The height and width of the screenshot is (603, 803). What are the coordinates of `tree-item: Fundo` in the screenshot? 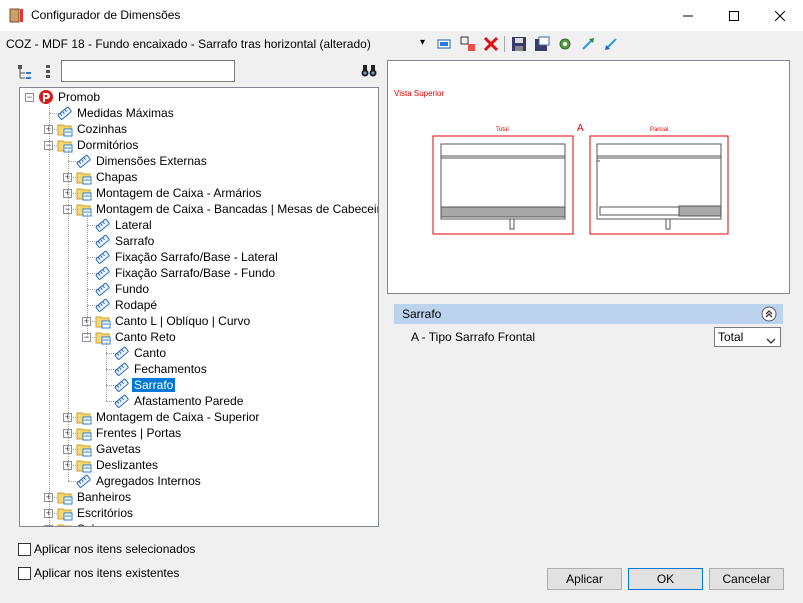 It's located at (199, 289).